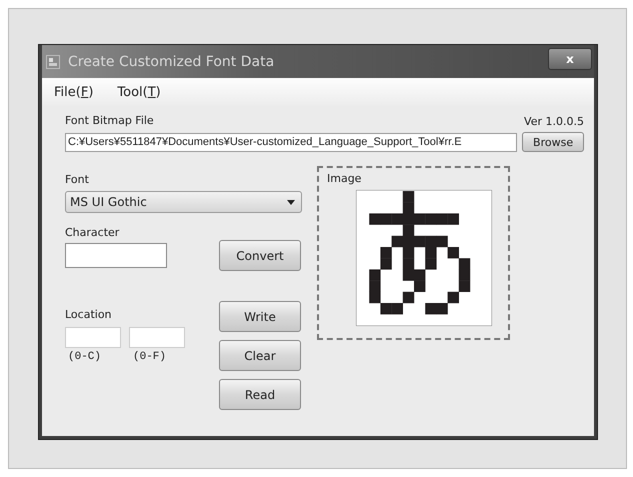  I want to click on browse-button: Browse, so click(553, 142).